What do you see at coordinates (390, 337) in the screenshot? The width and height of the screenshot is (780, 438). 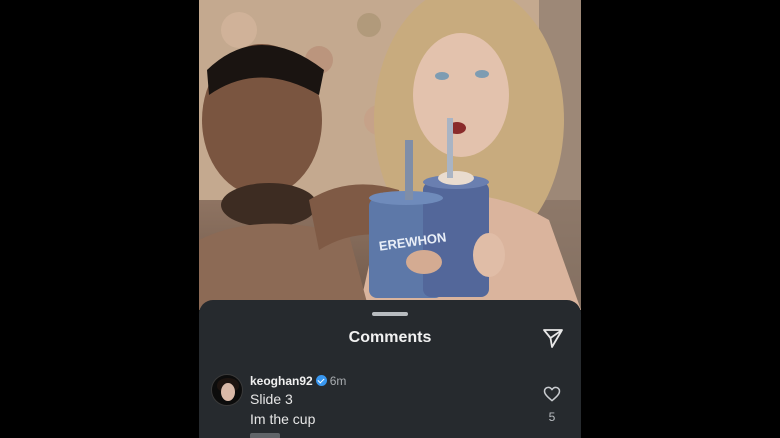 I see `sheet-title: Comments` at bounding box center [390, 337].